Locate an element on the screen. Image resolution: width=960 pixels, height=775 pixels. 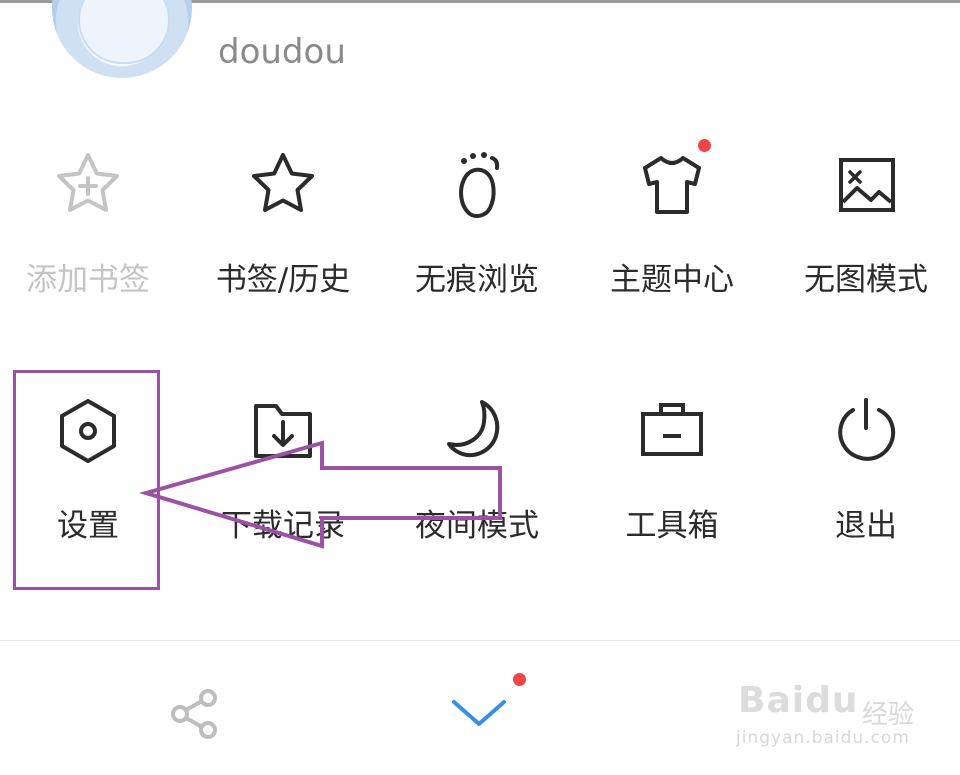
toolbox-icon is located at coordinates (672, 429).